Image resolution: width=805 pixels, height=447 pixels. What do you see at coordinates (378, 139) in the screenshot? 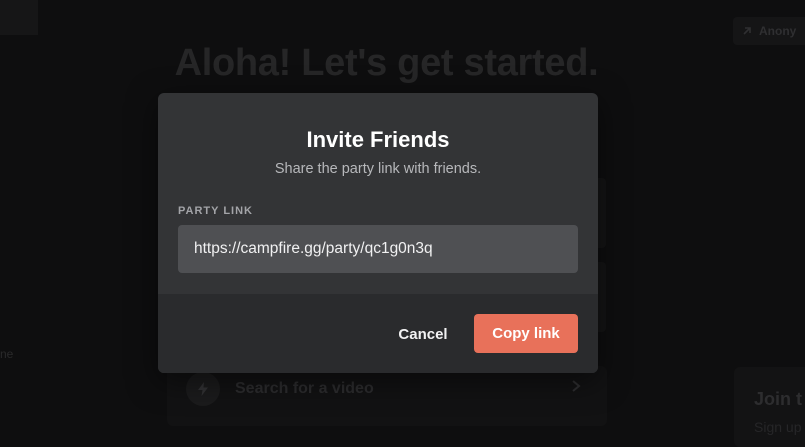
I see `modal-title: Invite Friends` at bounding box center [378, 139].